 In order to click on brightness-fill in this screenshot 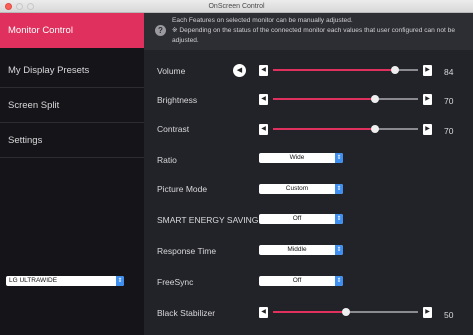, I will do `click(324, 99)`.